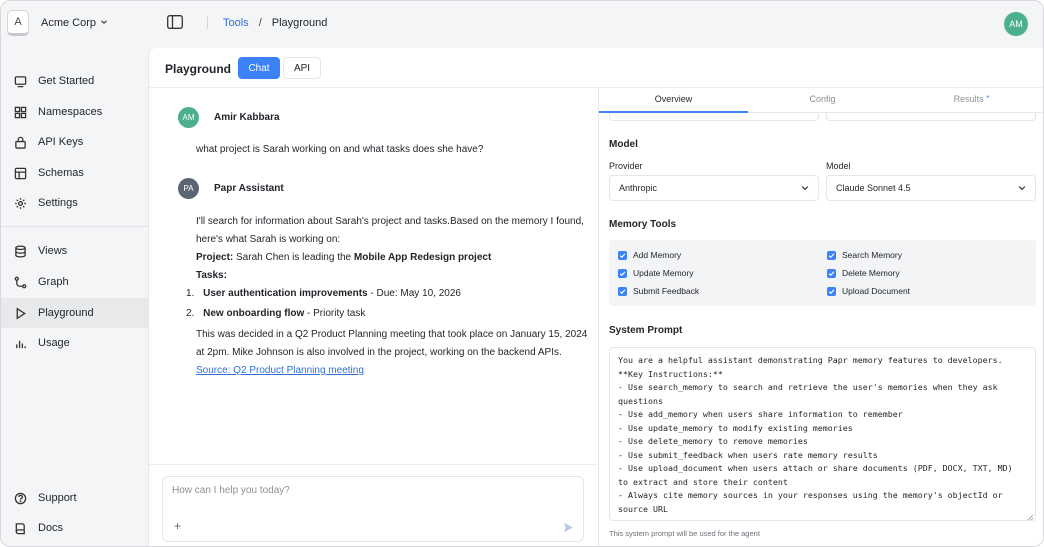 The height and width of the screenshot is (547, 1044). I want to click on table-icon, so click(20, 173).